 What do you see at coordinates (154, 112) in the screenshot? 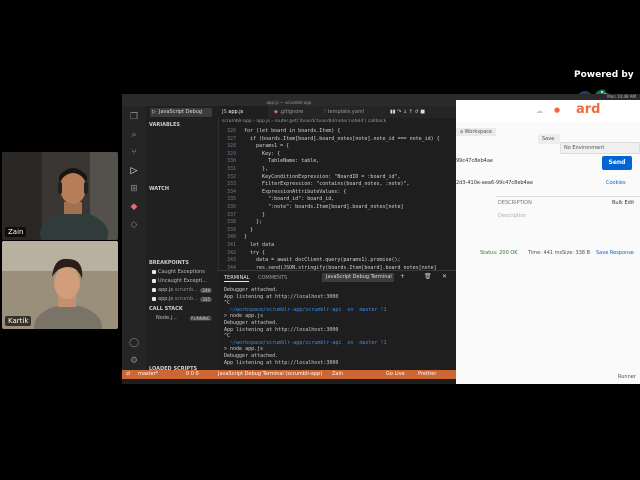
I see `play-icon: ▷` at bounding box center [154, 112].